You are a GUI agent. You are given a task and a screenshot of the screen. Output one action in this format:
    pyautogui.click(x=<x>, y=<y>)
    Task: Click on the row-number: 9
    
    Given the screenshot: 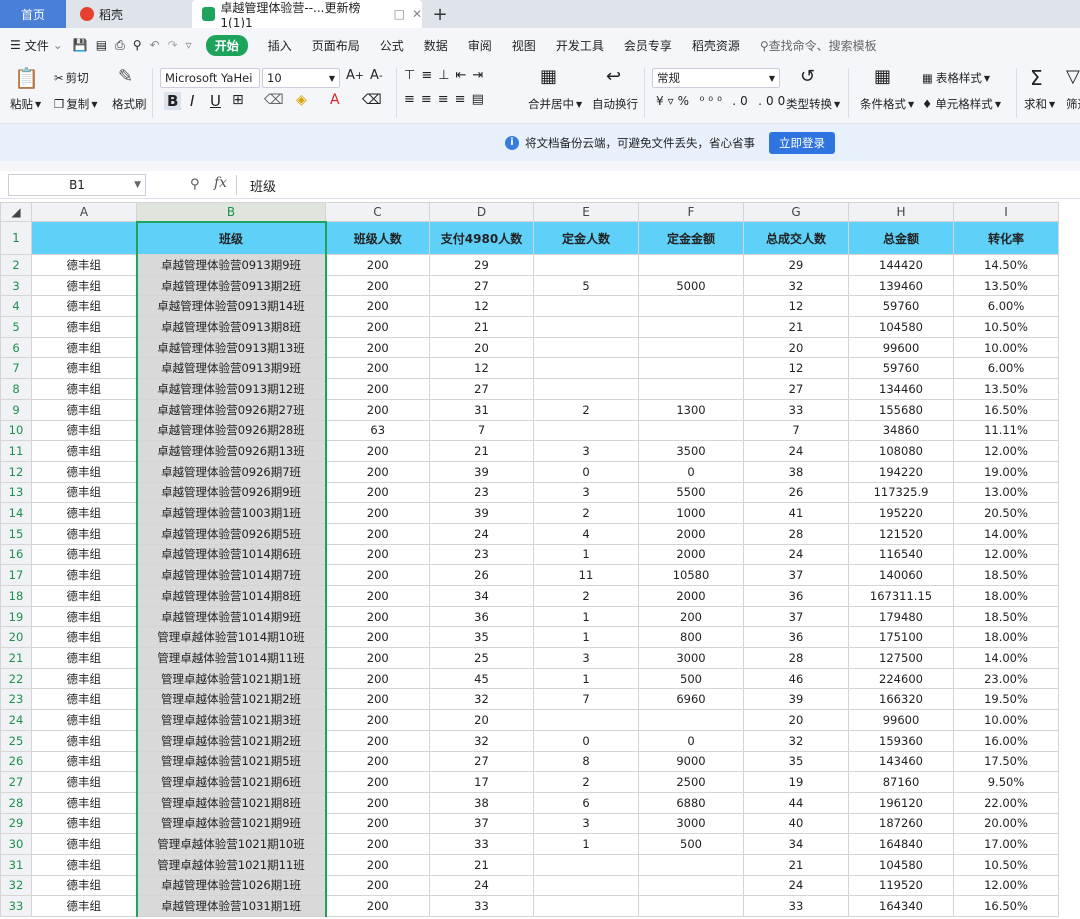 What is the action you would take?
    pyautogui.click(x=16, y=409)
    